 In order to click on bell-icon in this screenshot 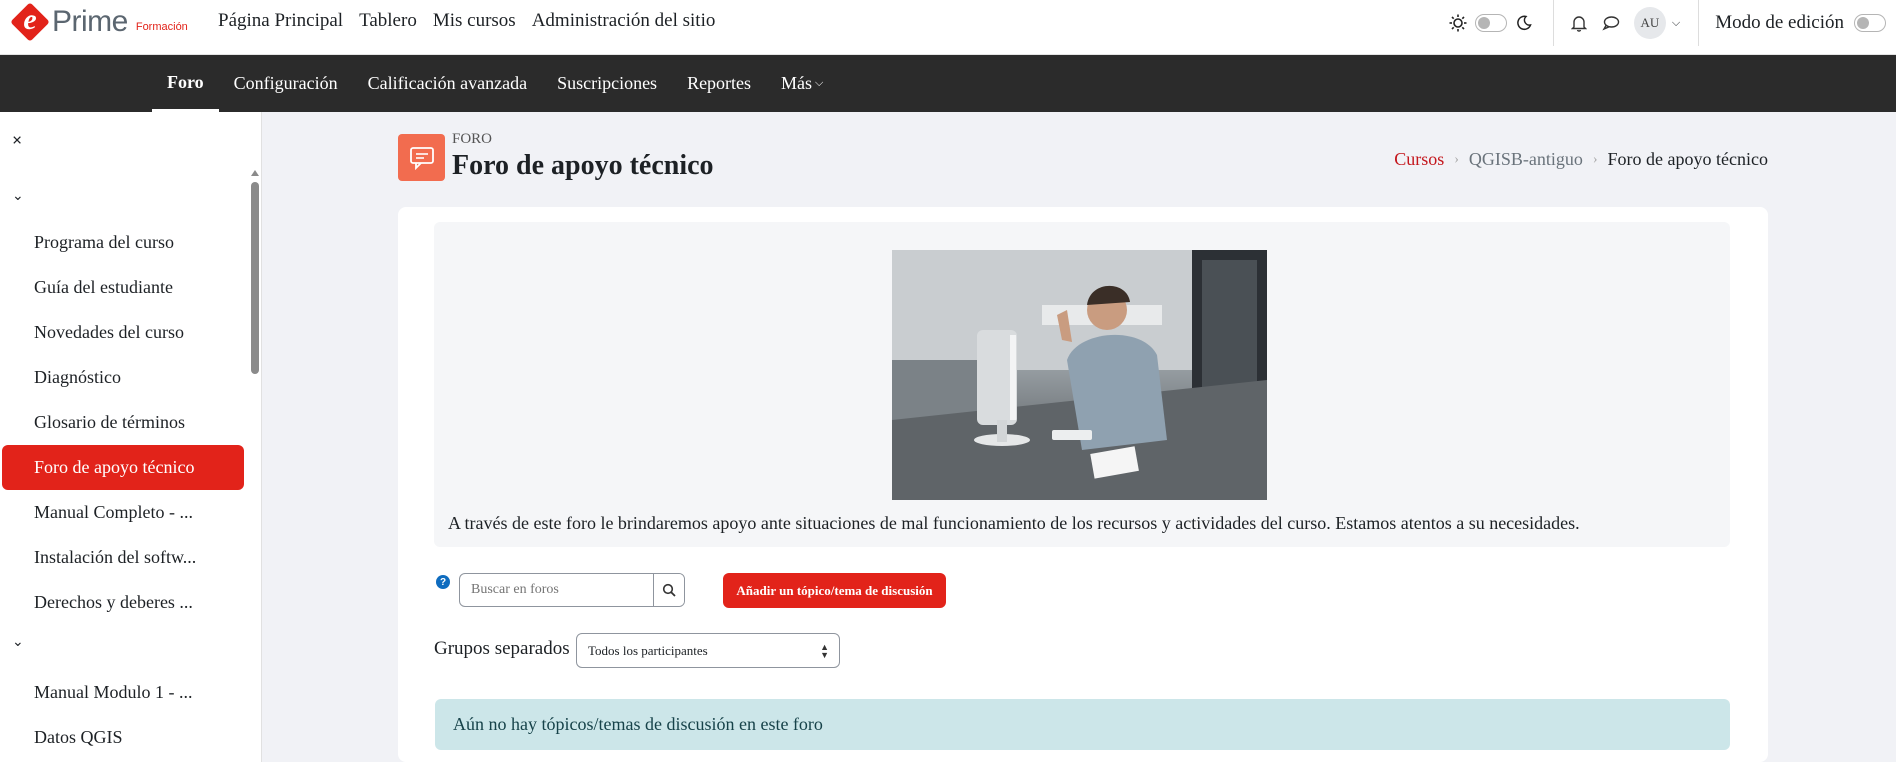, I will do `click(1579, 23)`.